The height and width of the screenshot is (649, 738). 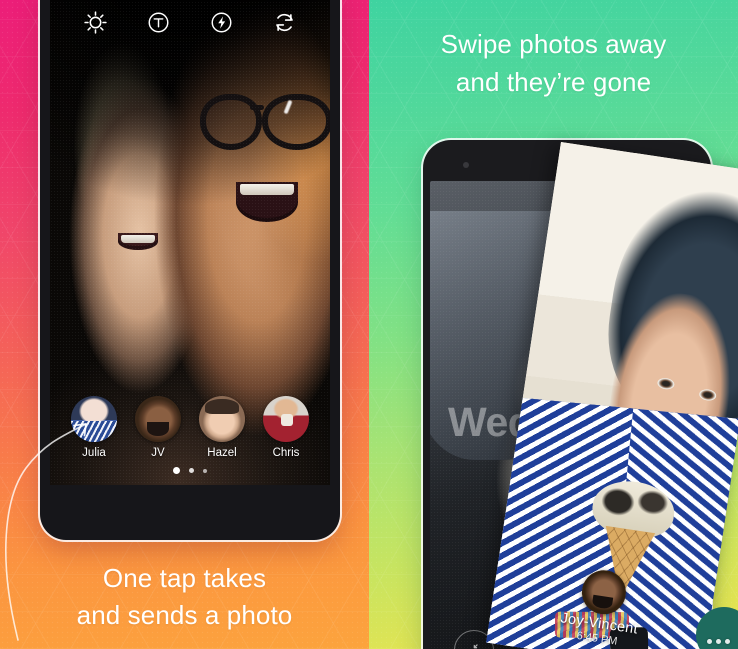 I want to click on contact-hazel: Hazel, so click(x=222, y=427).